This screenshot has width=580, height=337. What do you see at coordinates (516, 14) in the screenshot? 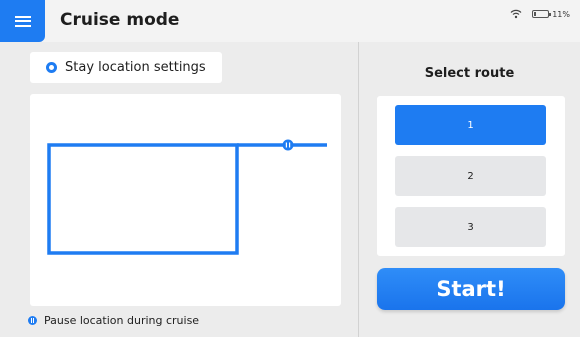
I see `wifi-icon` at bounding box center [516, 14].